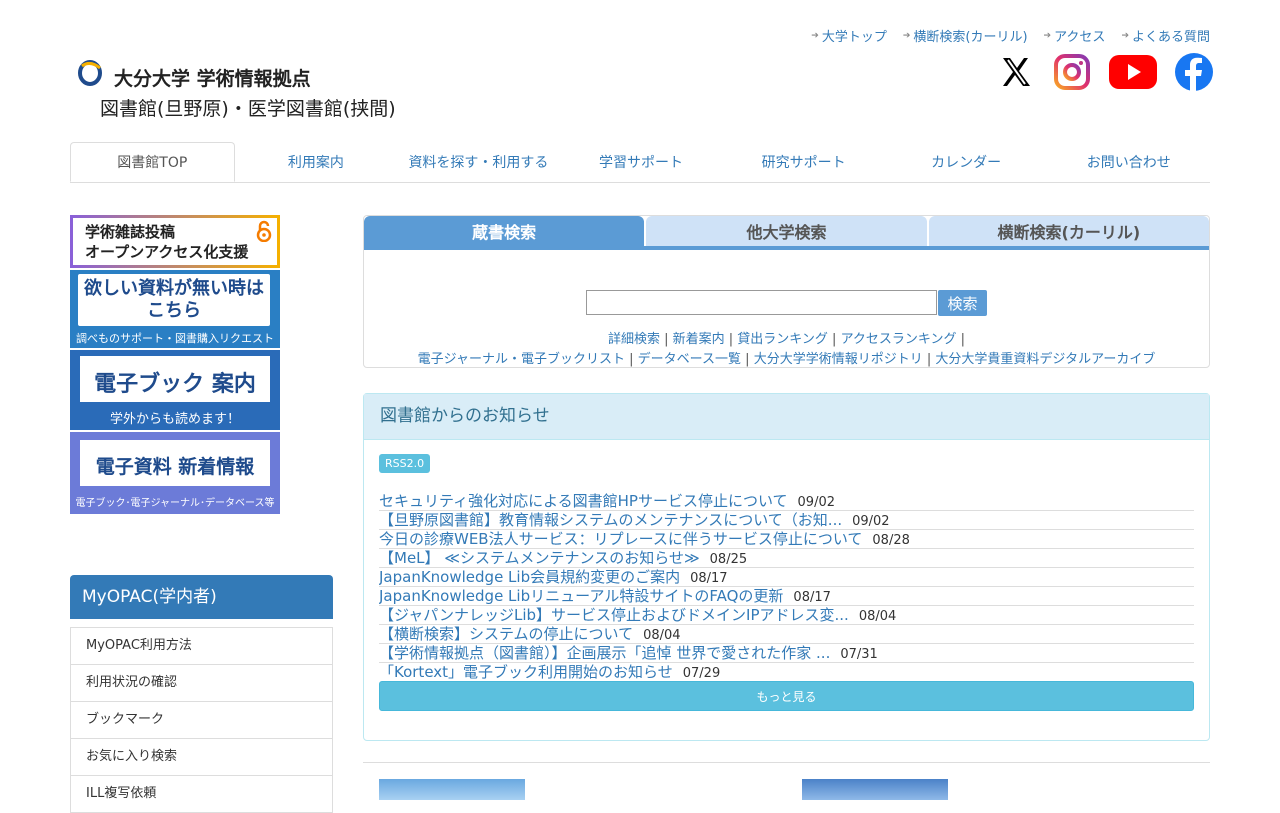 Image resolution: width=1280 pixels, height=813 pixels. I want to click on social-links, so click(1105, 72).